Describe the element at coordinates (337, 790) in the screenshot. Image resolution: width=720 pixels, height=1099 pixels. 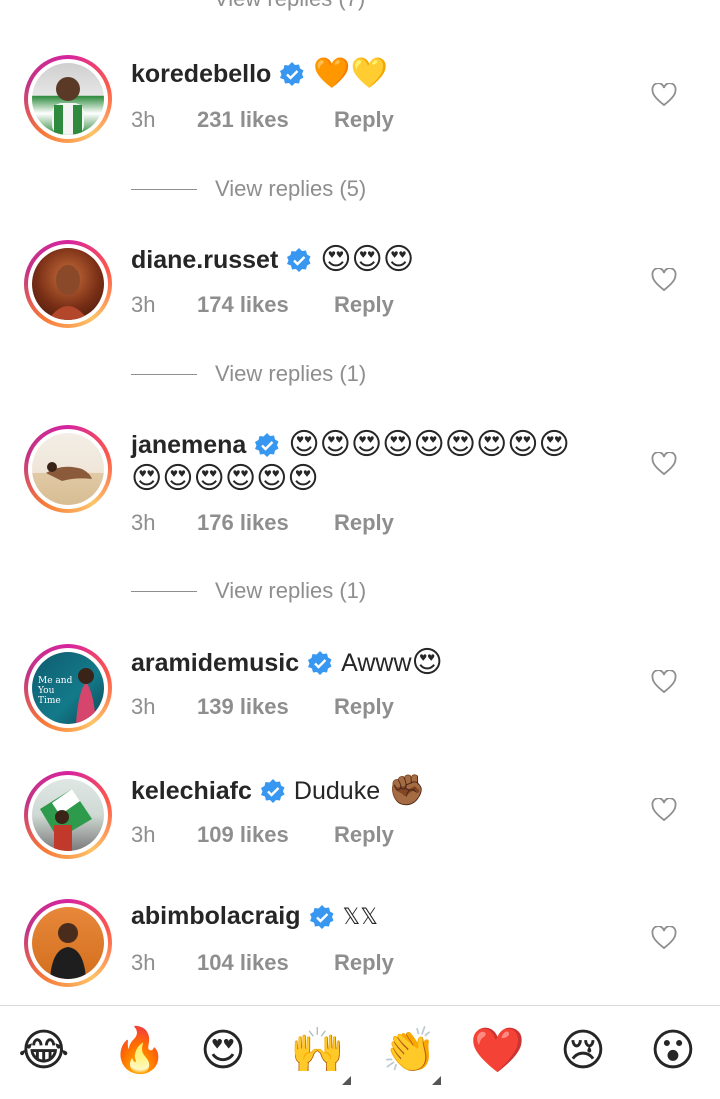
I see `comment-text: Duduke` at that location.